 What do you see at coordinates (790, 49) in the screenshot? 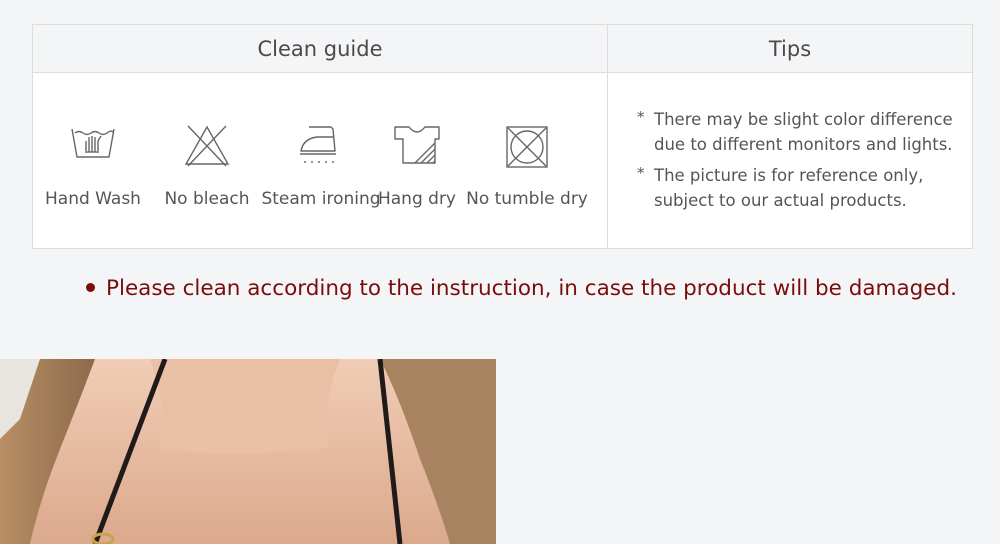
I see `tips-header: Tips` at bounding box center [790, 49].